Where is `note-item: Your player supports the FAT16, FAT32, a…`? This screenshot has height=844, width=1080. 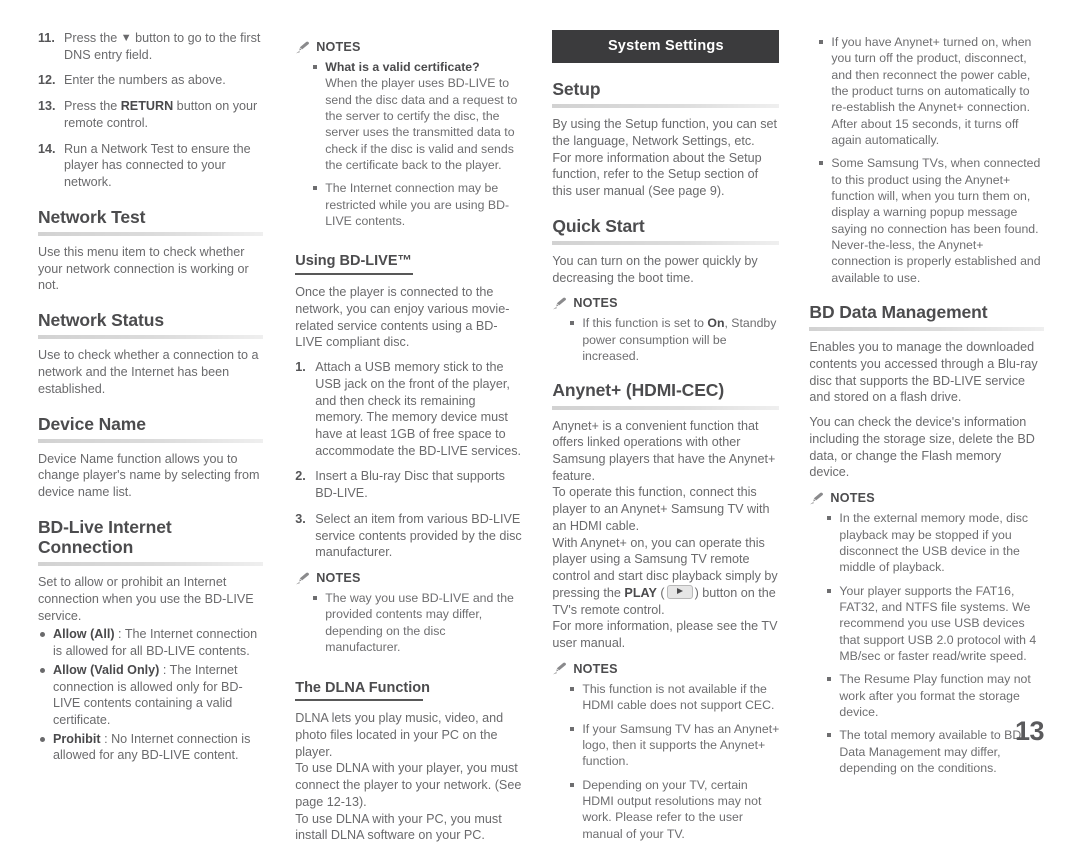
note-item: Your player supports the FAT16, FAT32, a… is located at coordinates (935, 624).